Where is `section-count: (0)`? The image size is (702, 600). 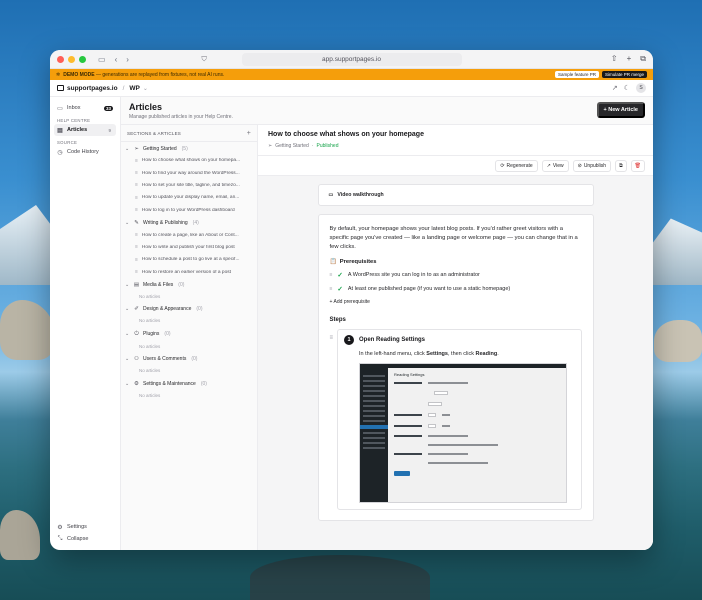 section-count: (0) is located at coordinates (199, 309).